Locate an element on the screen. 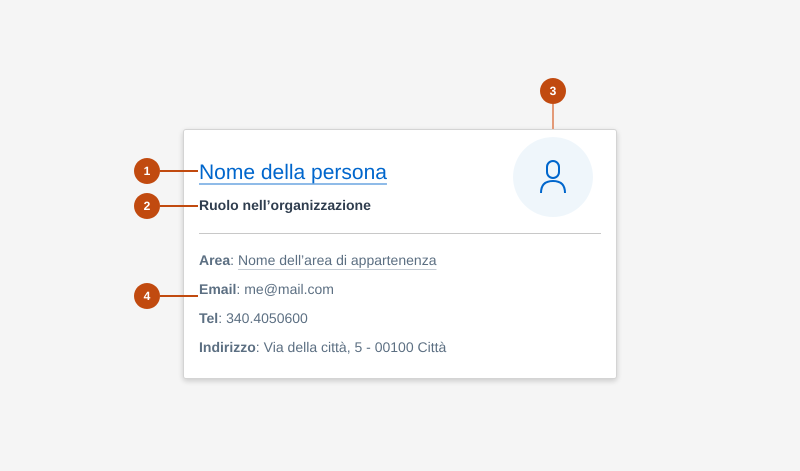 This screenshot has height=471, width=800. person-icon is located at coordinates (553, 177).